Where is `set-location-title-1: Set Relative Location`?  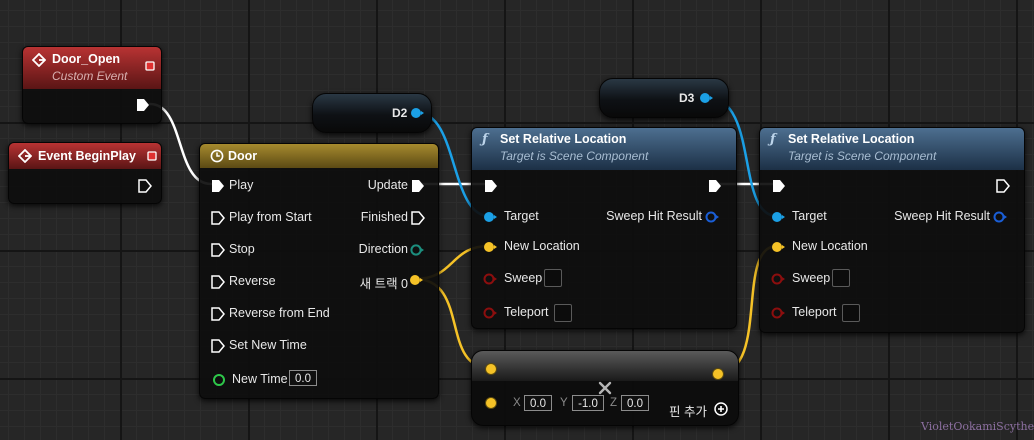
set-location-title-1: Set Relative Location is located at coordinates (563, 139).